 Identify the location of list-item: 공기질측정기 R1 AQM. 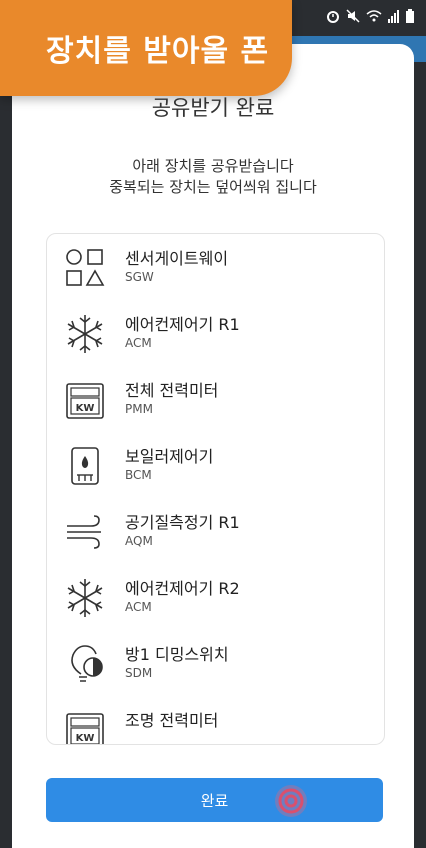
(215, 531).